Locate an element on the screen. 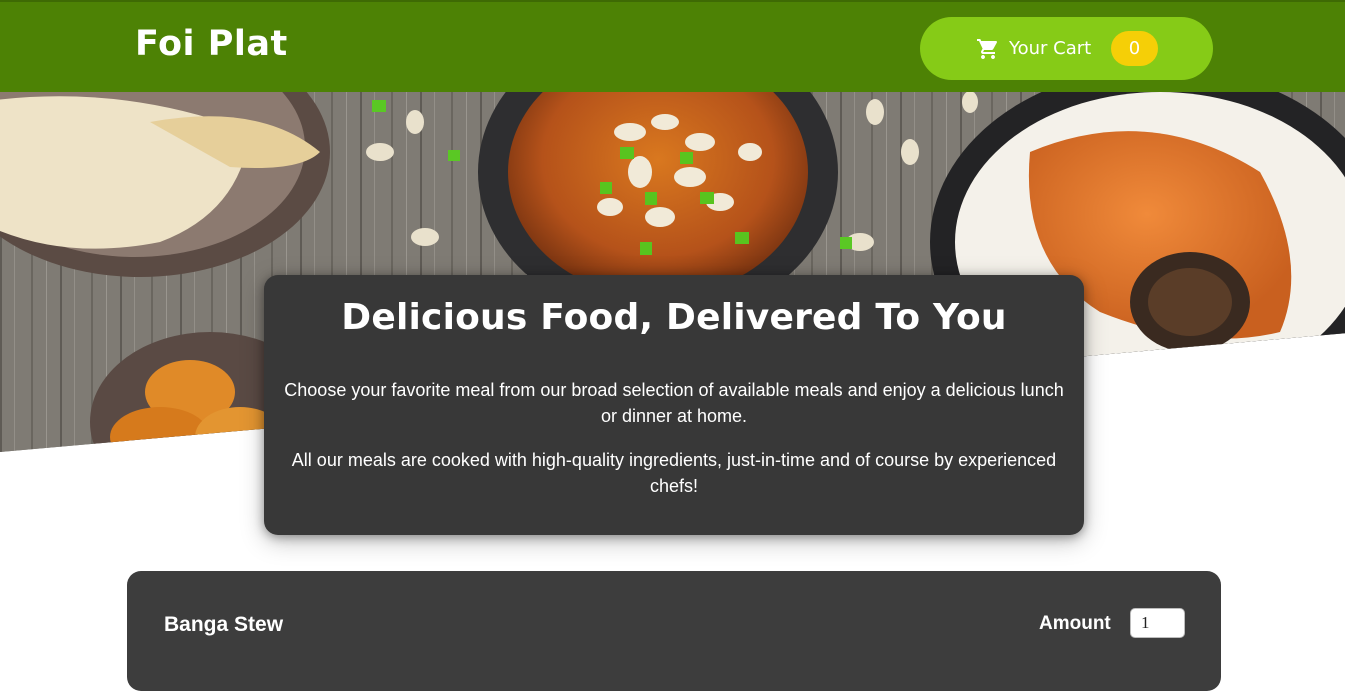 Image resolution: width=1345 pixels, height=691 pixels. cart-icon is located at coordinates (987, 49).